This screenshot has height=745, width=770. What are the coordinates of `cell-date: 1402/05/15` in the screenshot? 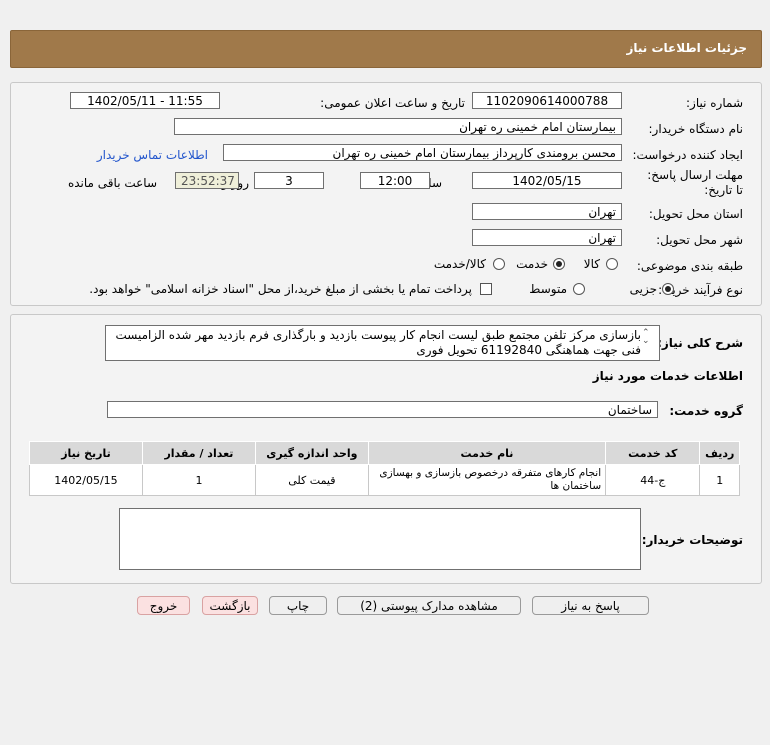 It's located at (86, 480).